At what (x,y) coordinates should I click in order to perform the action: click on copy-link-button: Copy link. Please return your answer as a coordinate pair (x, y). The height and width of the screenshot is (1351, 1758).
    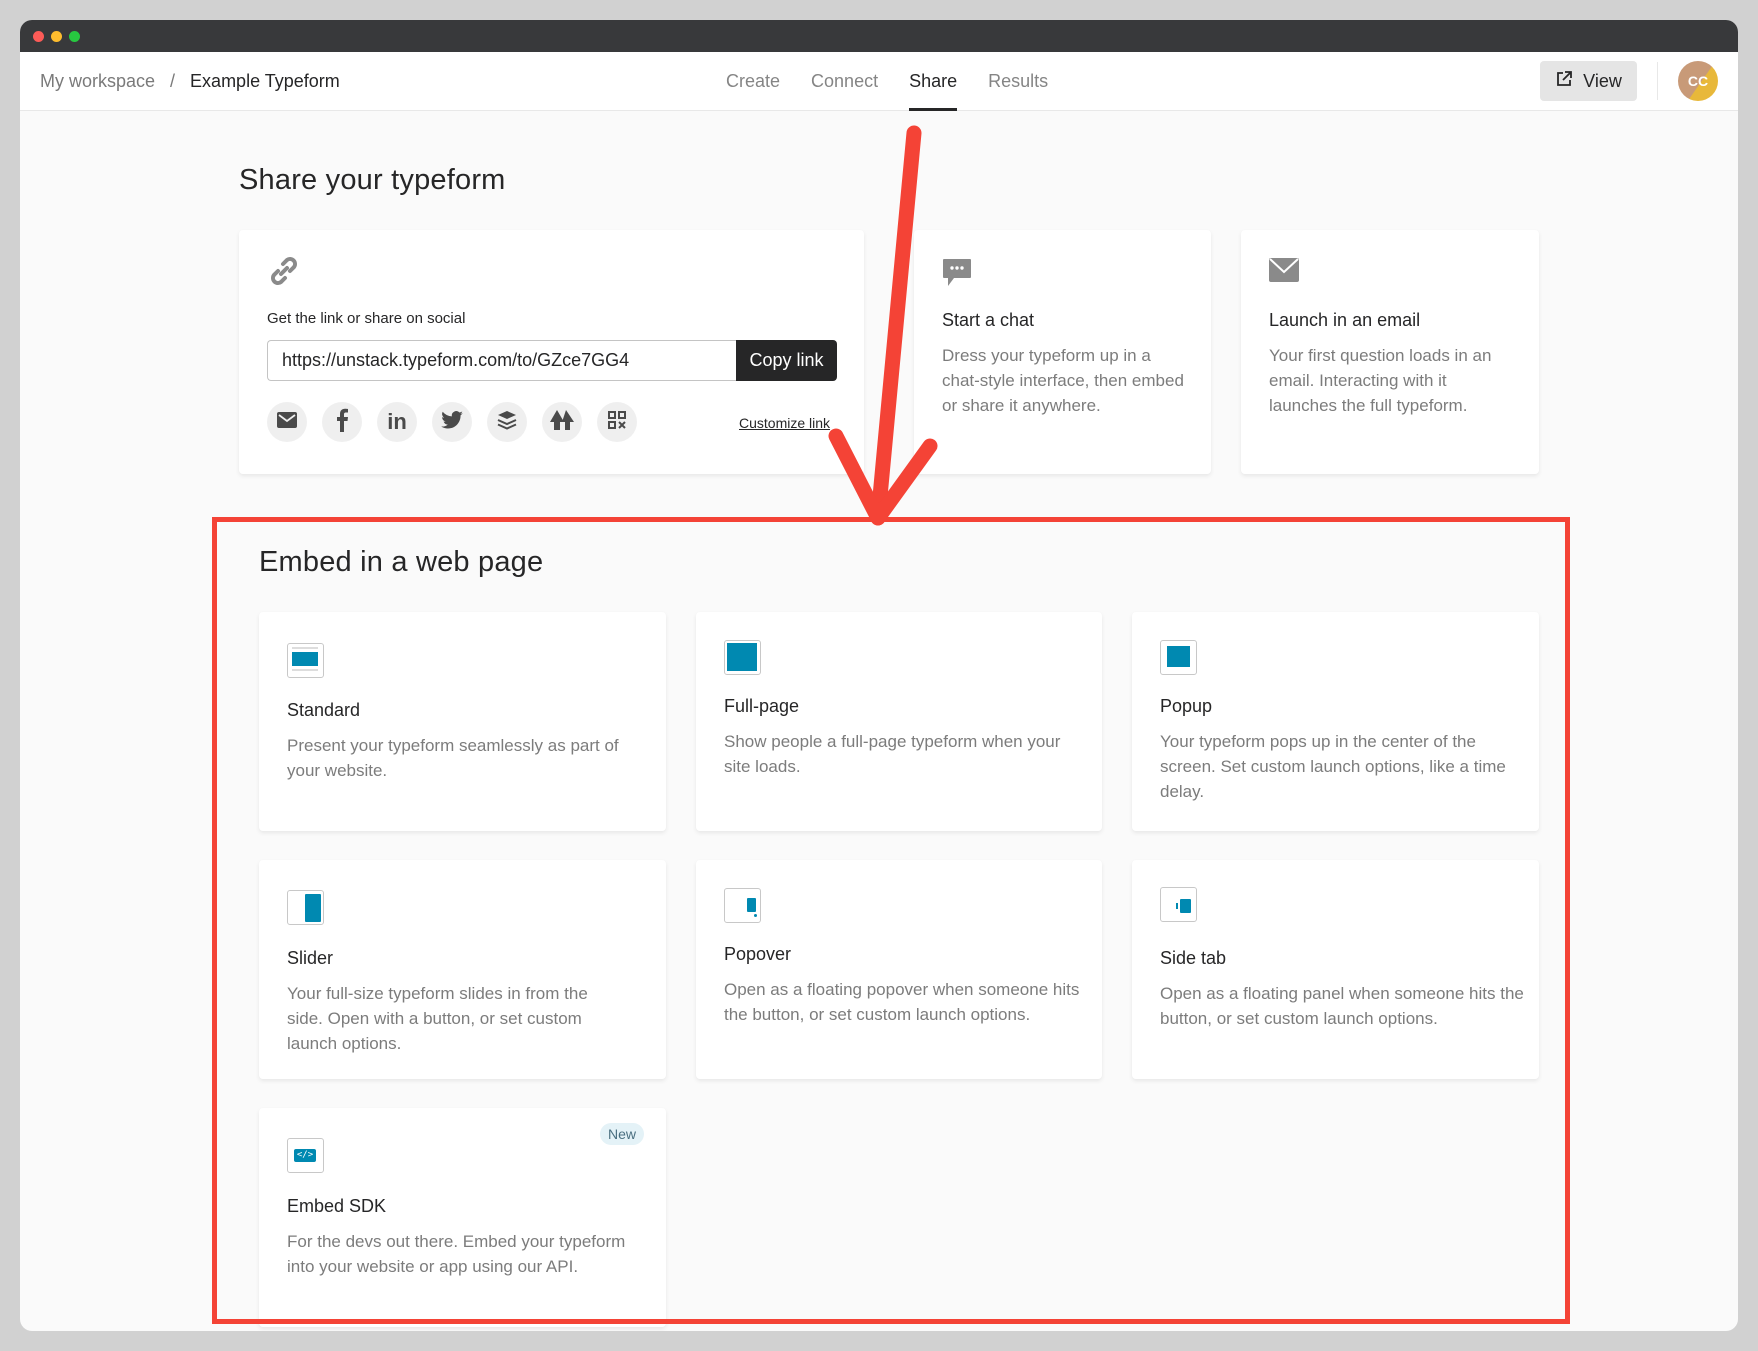
    Looking at the image, I should click on (786, 360).